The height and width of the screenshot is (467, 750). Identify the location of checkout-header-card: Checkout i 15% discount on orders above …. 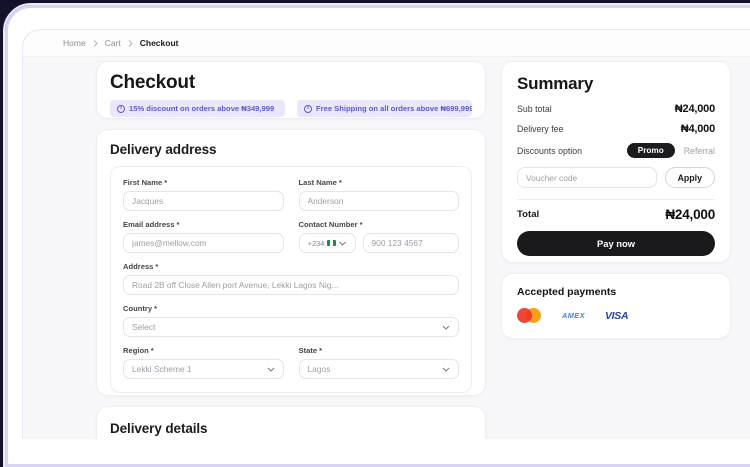
(291, 90).